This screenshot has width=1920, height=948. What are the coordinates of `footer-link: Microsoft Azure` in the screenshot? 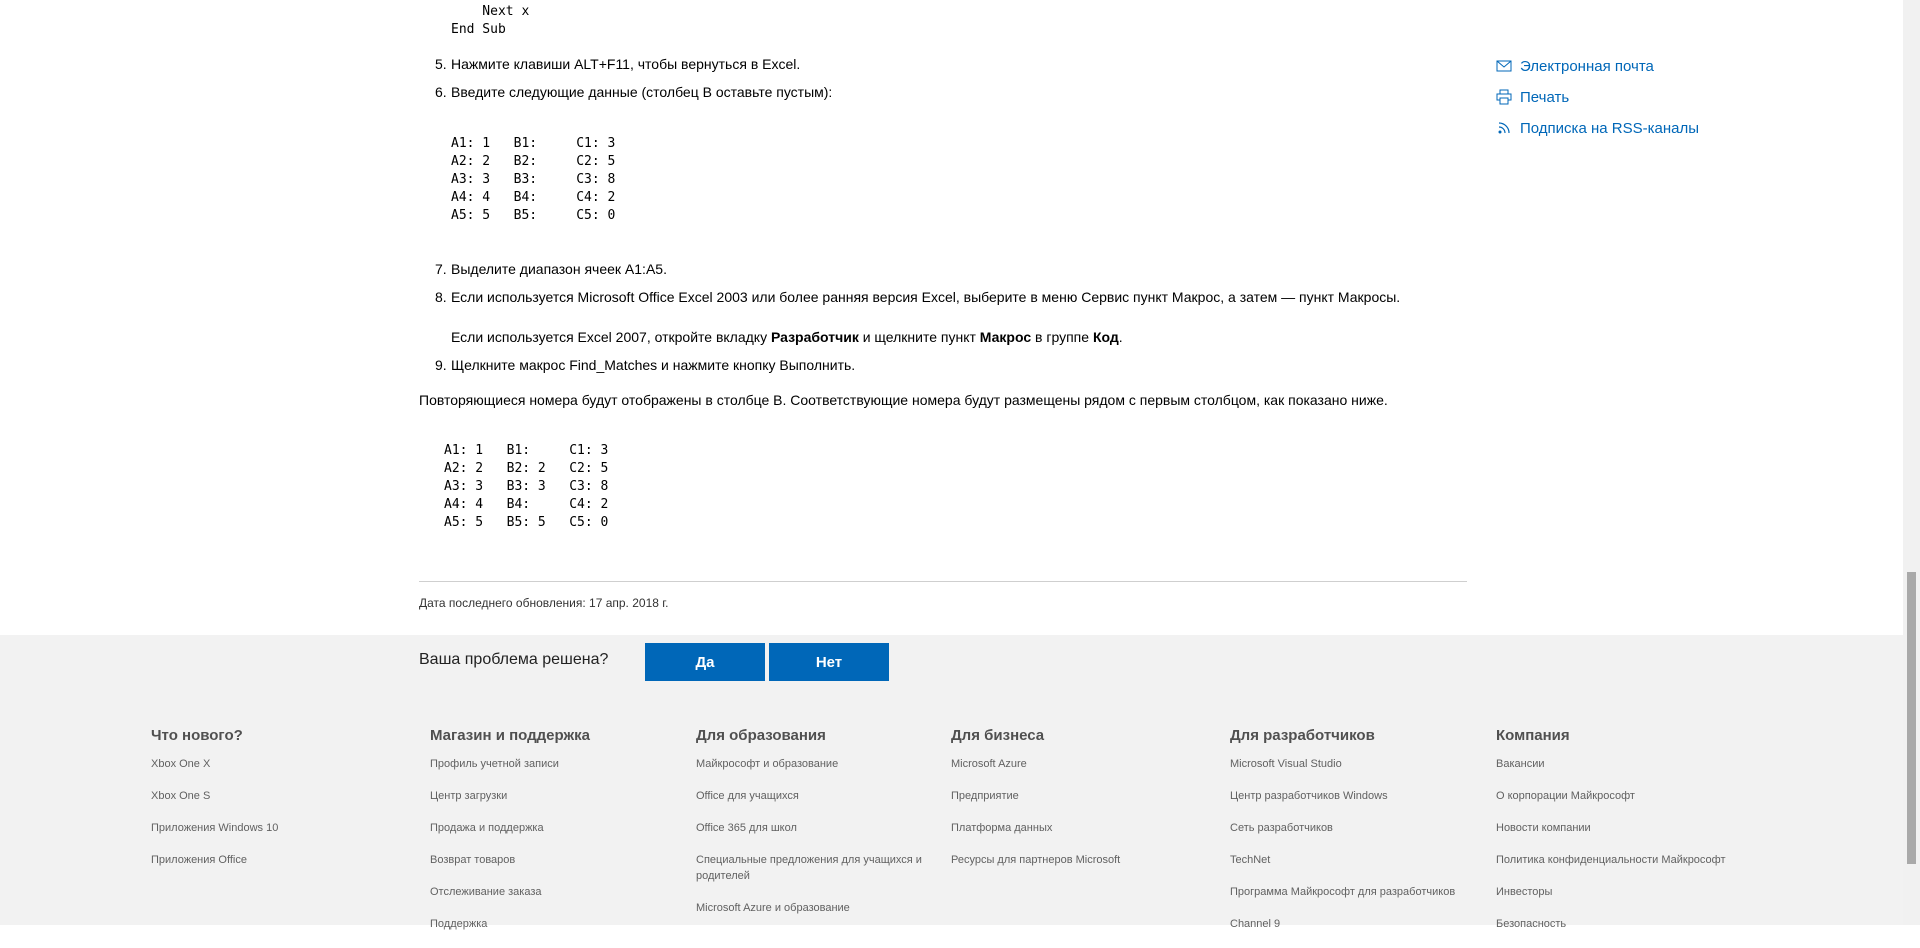 It's located at (989, 764).